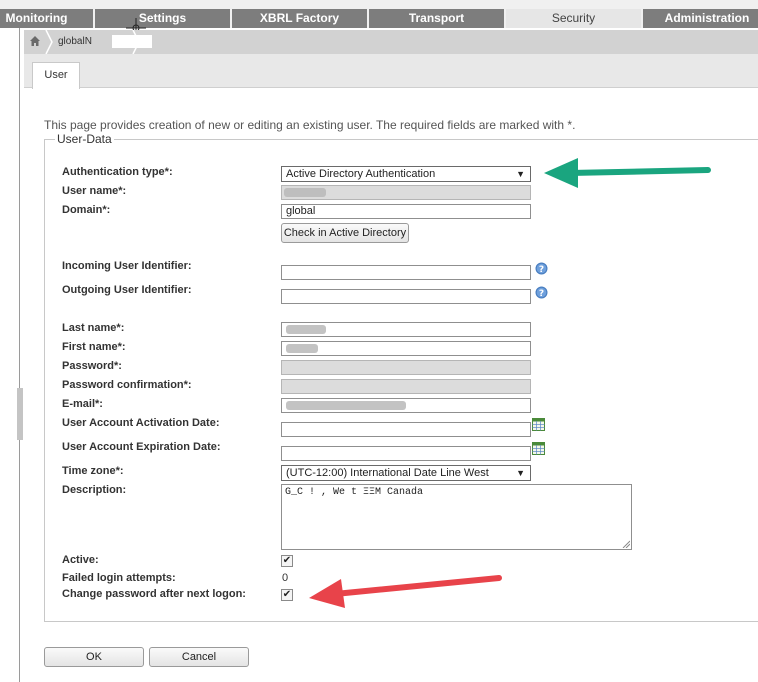 This screenshot has width=758, height=682. I want to click on page-tab-strip: User, so click(391, 71).